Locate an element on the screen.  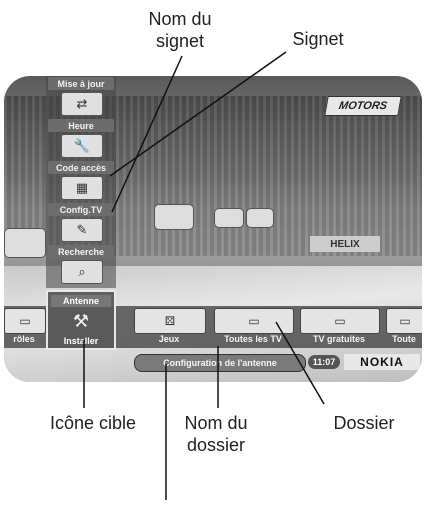
status-bar: Configuration de l'antenne 11:07 NOKIA is located at coordinates (277, 363).